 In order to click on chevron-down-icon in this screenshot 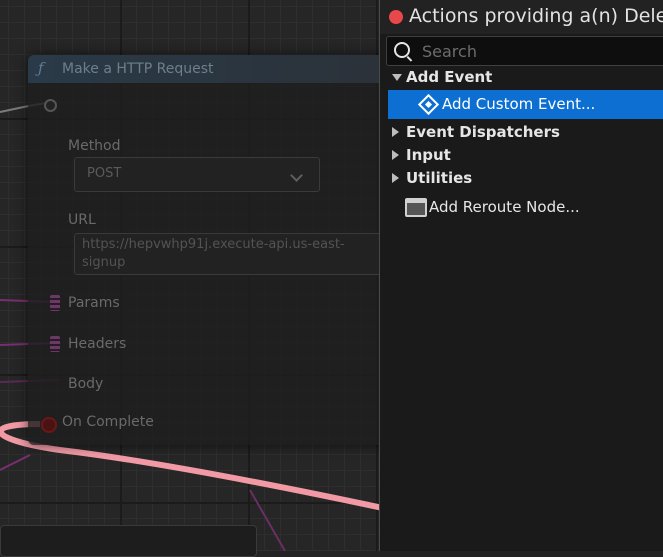, I will do `click(296, 175)`.